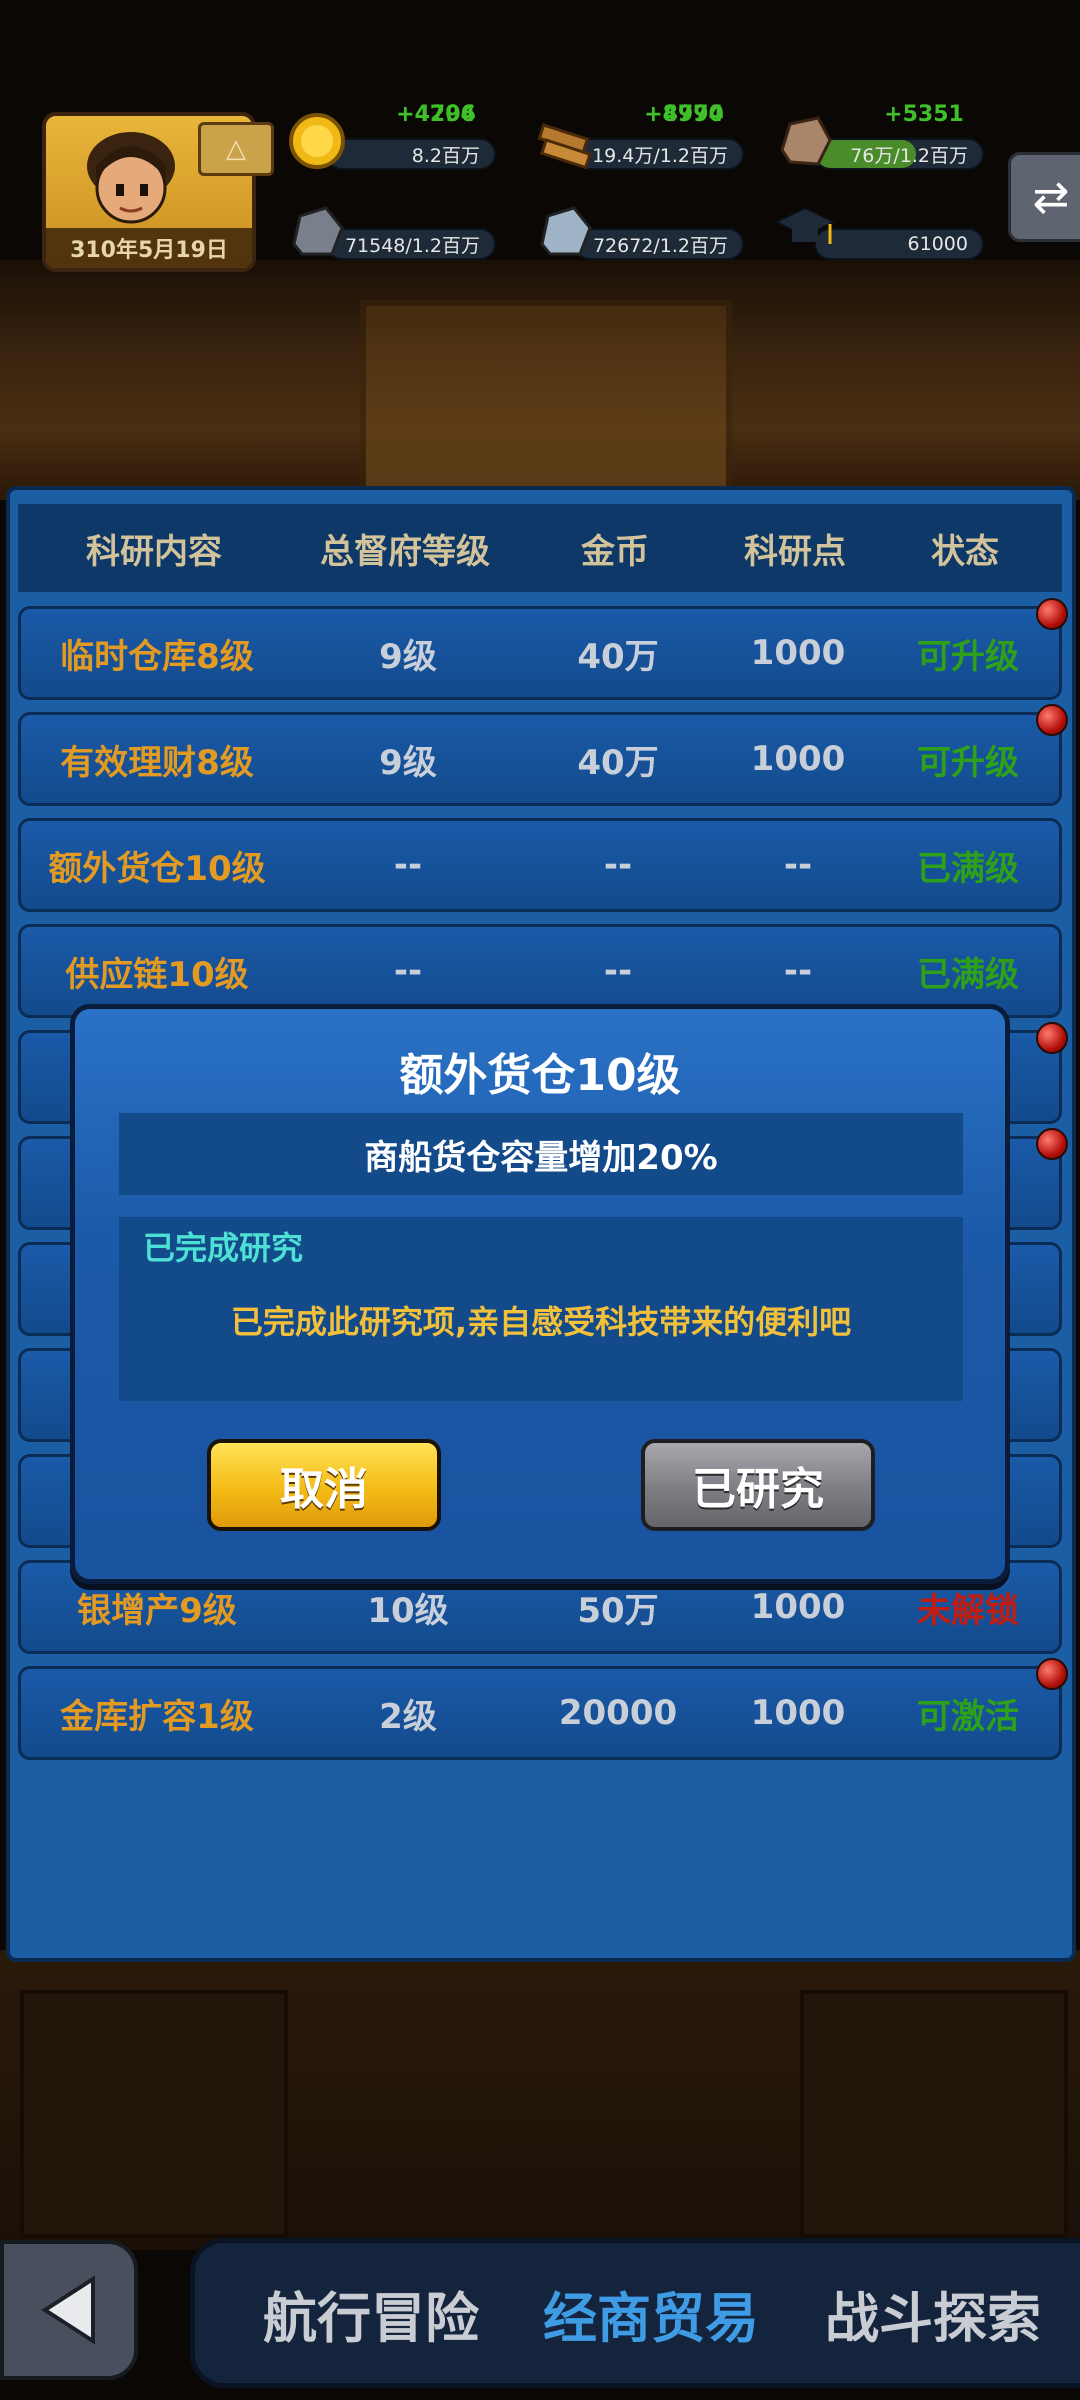 The width and height of the screenshot is (1080, 2400). I want to click on swap-arrows-button: ⇄, so click(1044, 197).